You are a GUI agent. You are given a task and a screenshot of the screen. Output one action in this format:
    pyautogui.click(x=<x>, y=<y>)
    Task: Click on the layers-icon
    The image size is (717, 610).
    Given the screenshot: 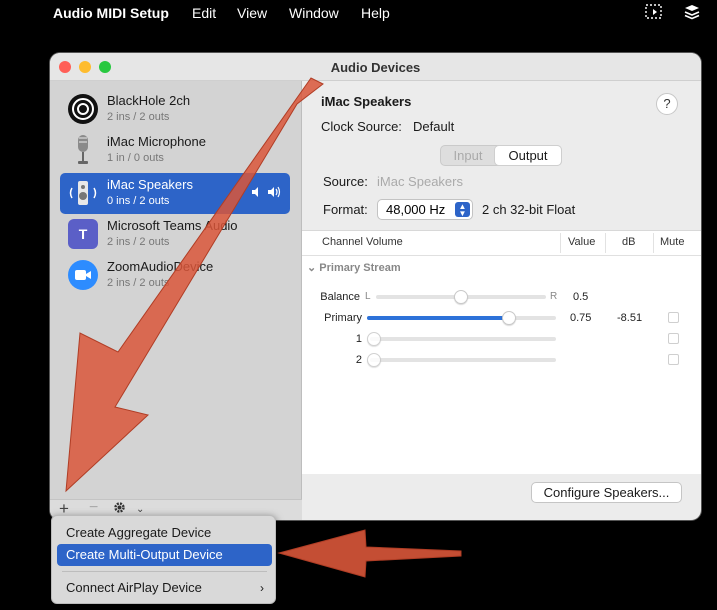 What is the action you would take?
    pyautogui.click(x=692, y=14)
    